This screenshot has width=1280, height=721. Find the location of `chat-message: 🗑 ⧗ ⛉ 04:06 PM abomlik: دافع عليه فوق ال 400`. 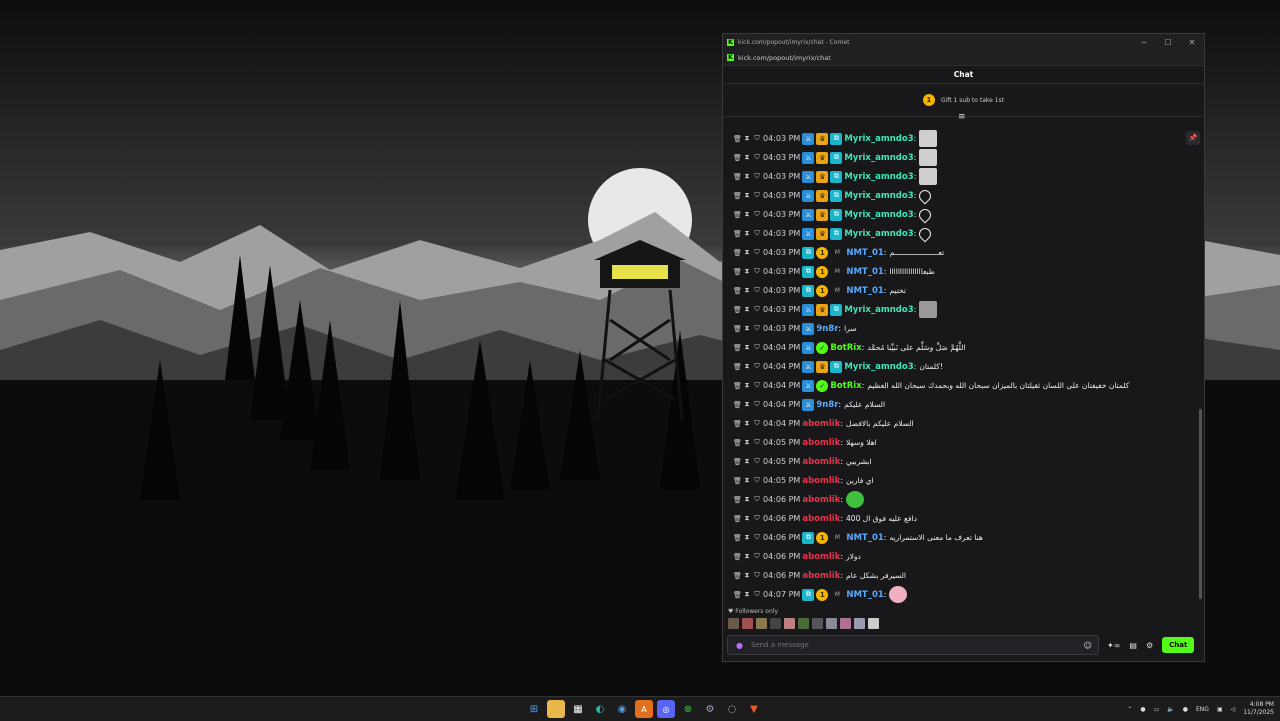

chat-message: 🗑 ⧗ ⛉ 04:06 PM abomlik: دافع عليه فوق ال 400 is located at coordinates (958, 518).